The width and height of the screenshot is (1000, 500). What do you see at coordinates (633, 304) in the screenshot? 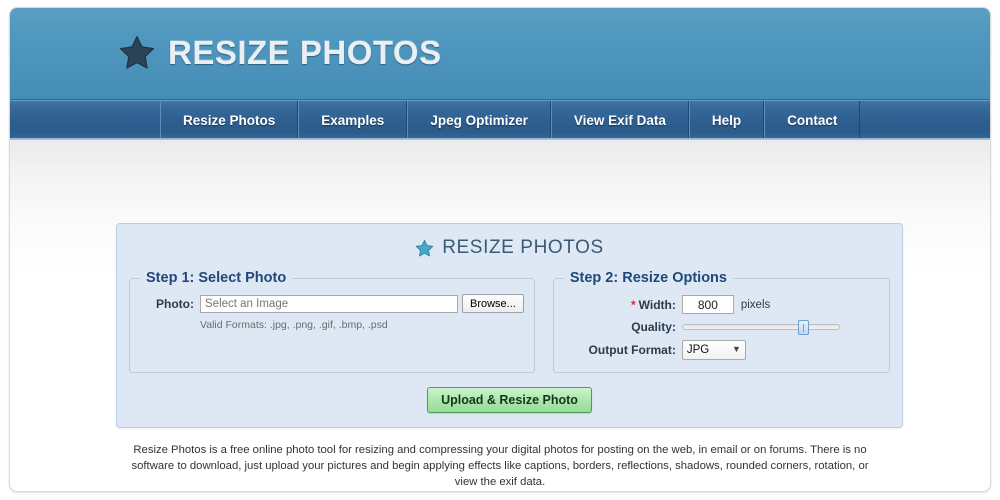
I see `required-asterisk: *` at bounding box center [633, 304].